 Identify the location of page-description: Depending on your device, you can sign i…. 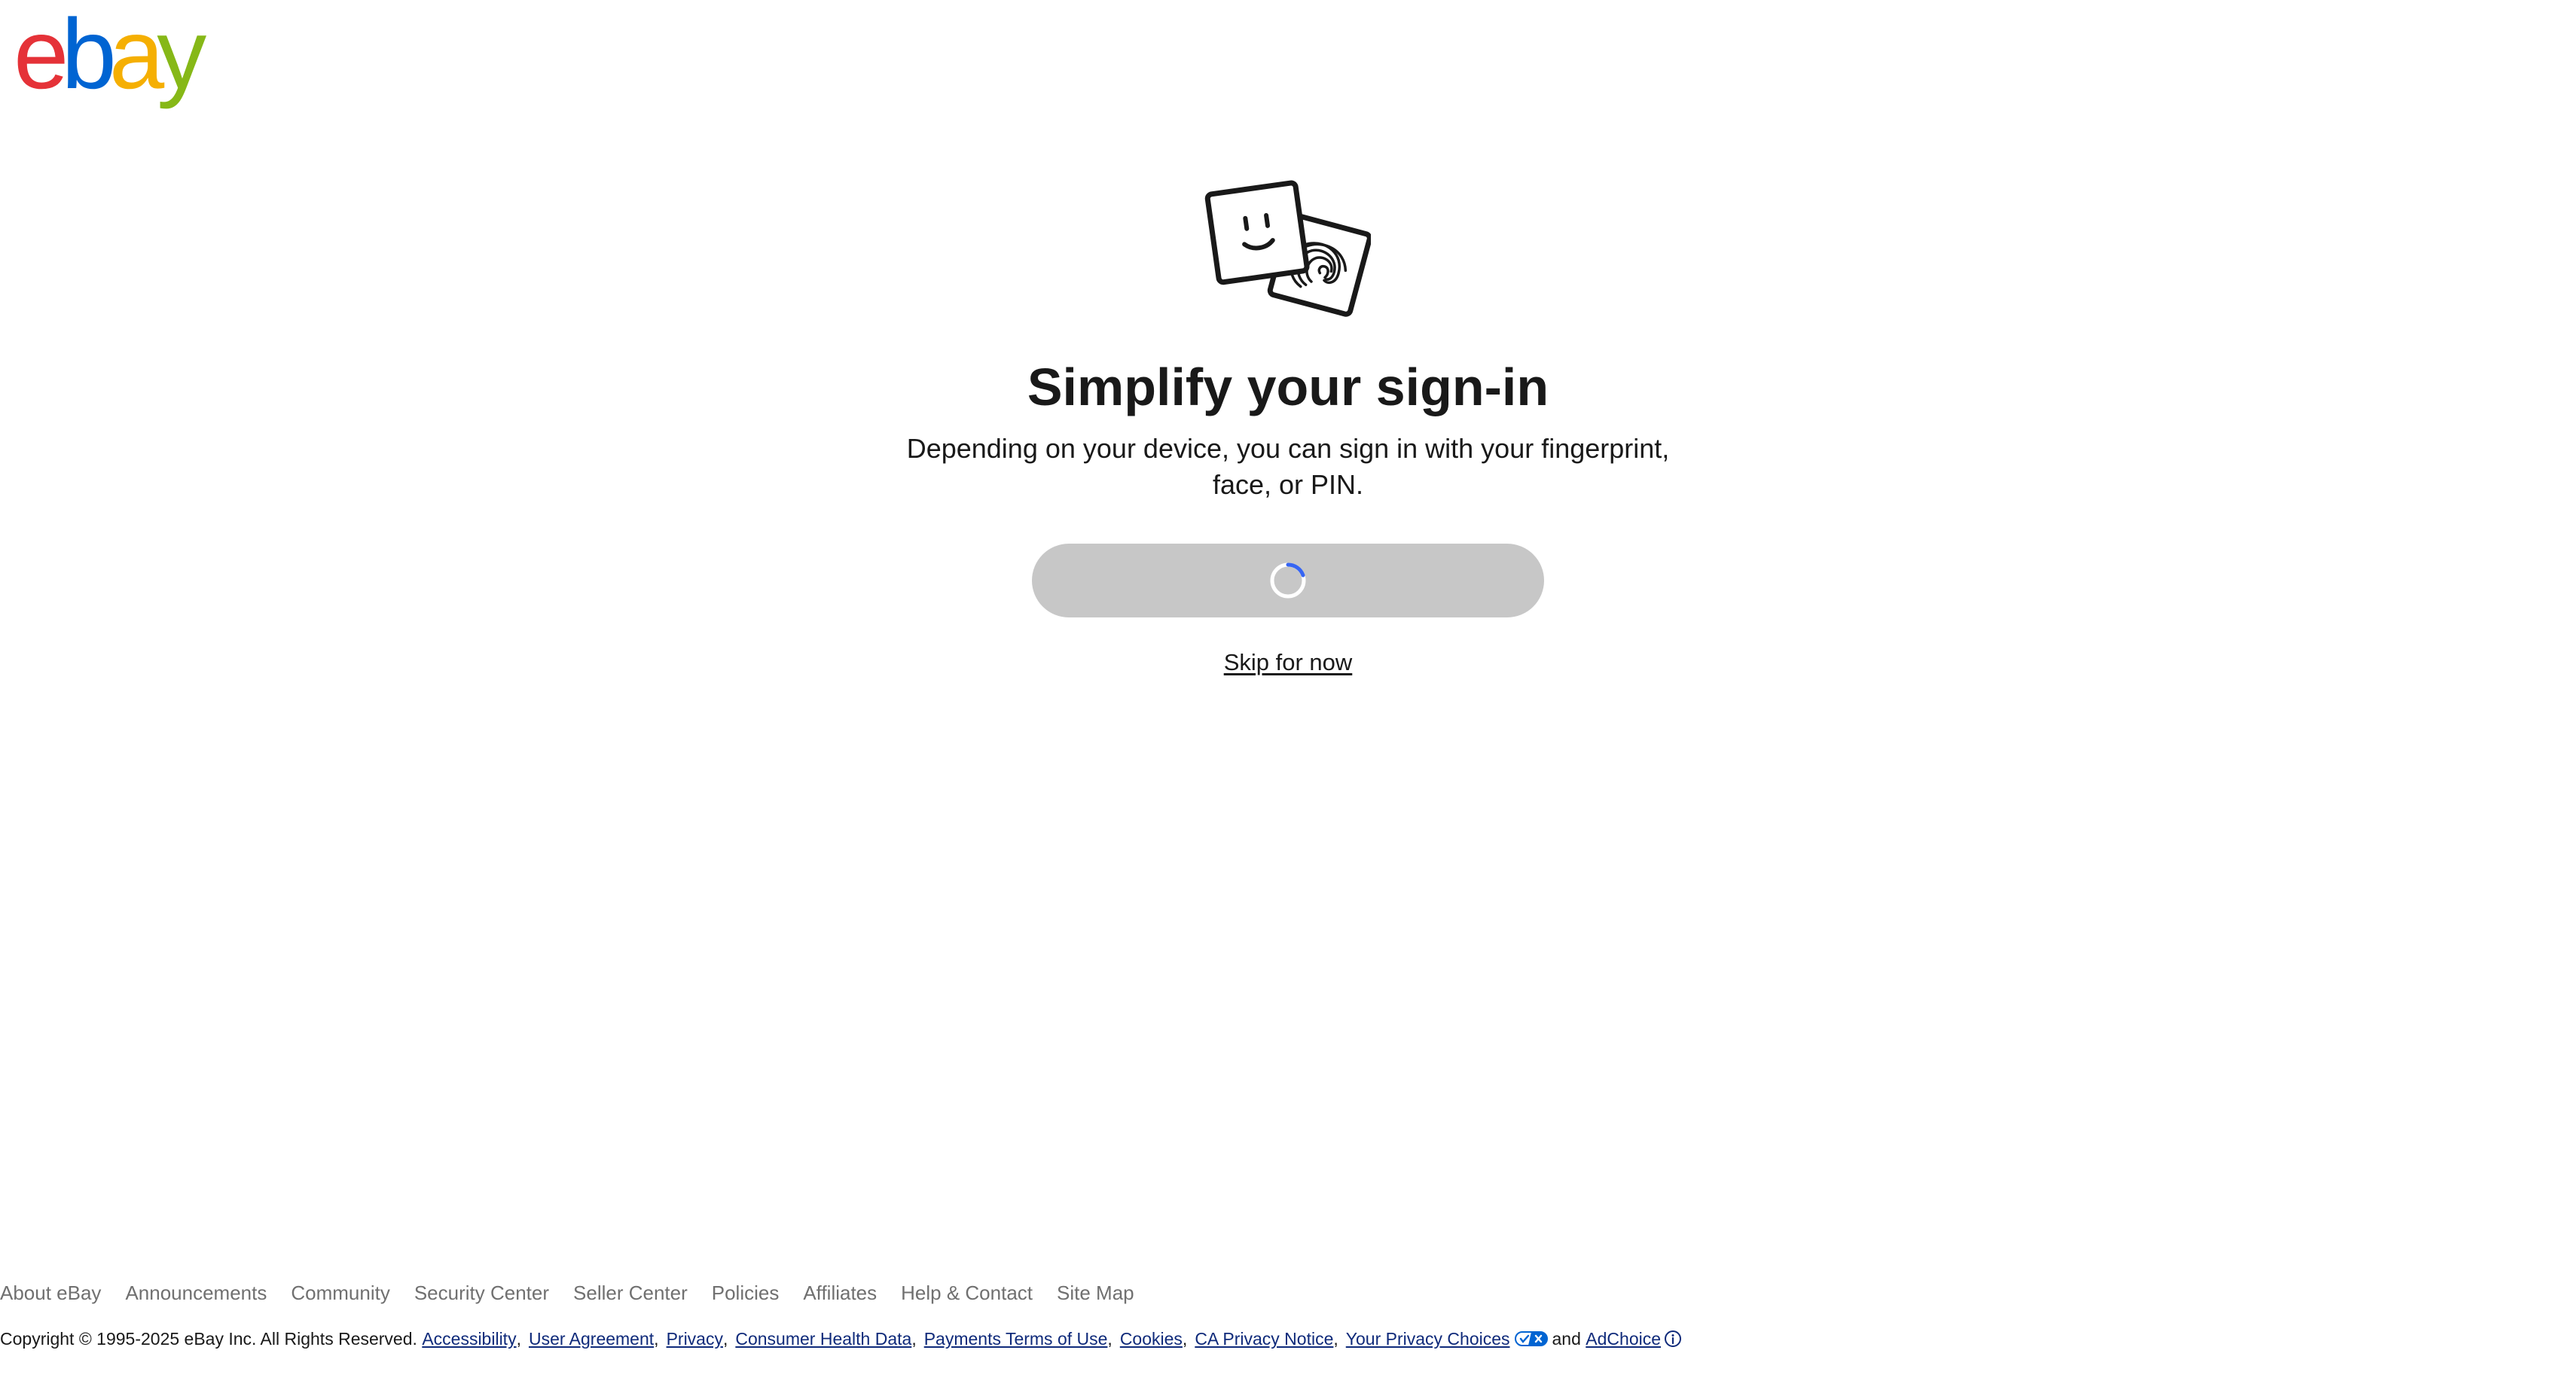
(1288, 466).